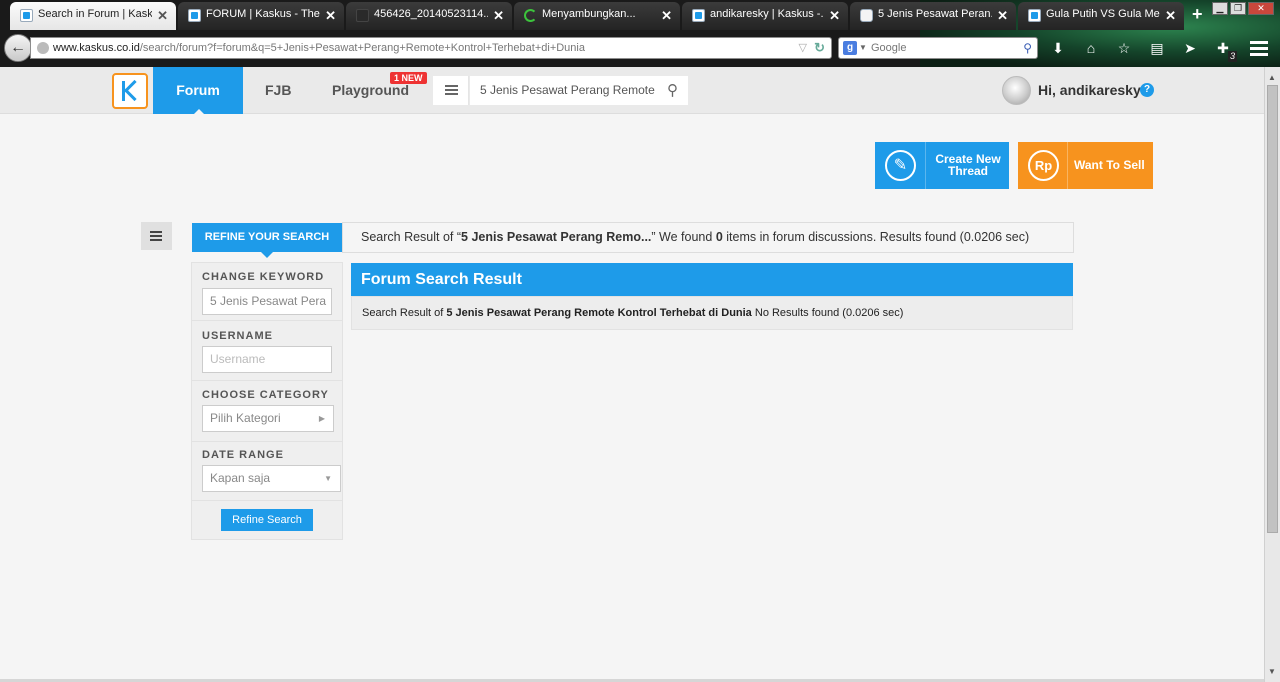 This screenshot has height=682, width=1280. Describe the element at coordinates (18, 48) in the screenshot. I see `back-button: ←` at that location.